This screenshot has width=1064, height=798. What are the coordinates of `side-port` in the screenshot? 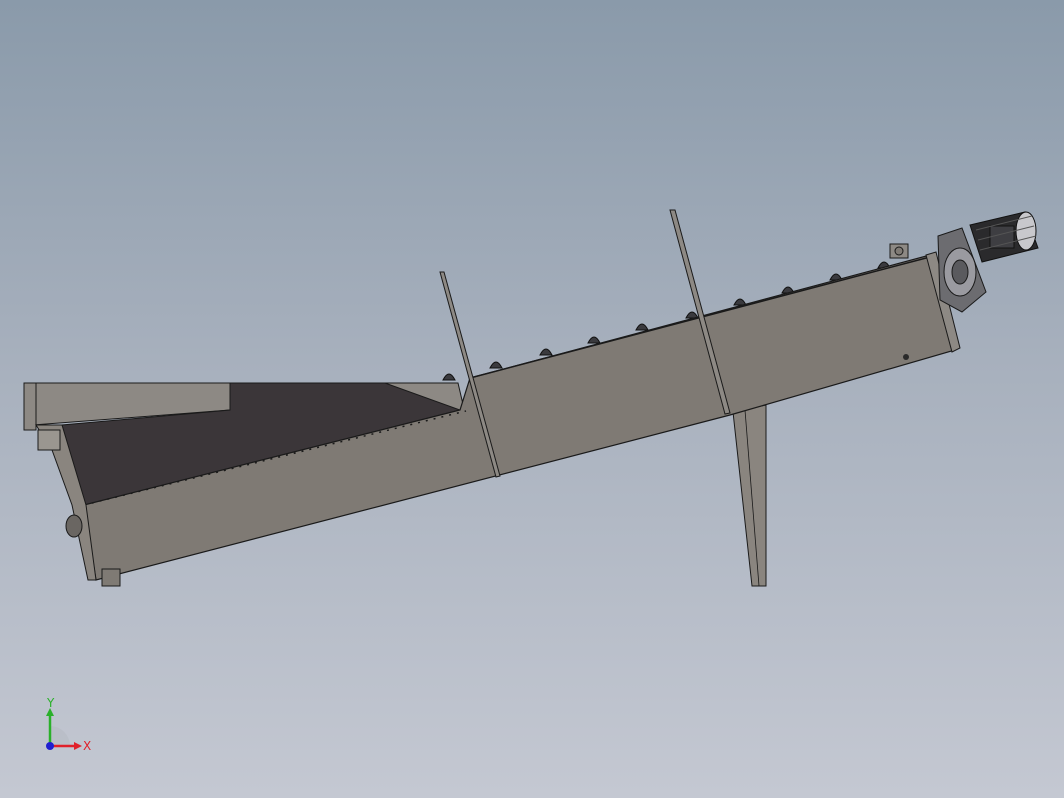 It's located at (74, 526).